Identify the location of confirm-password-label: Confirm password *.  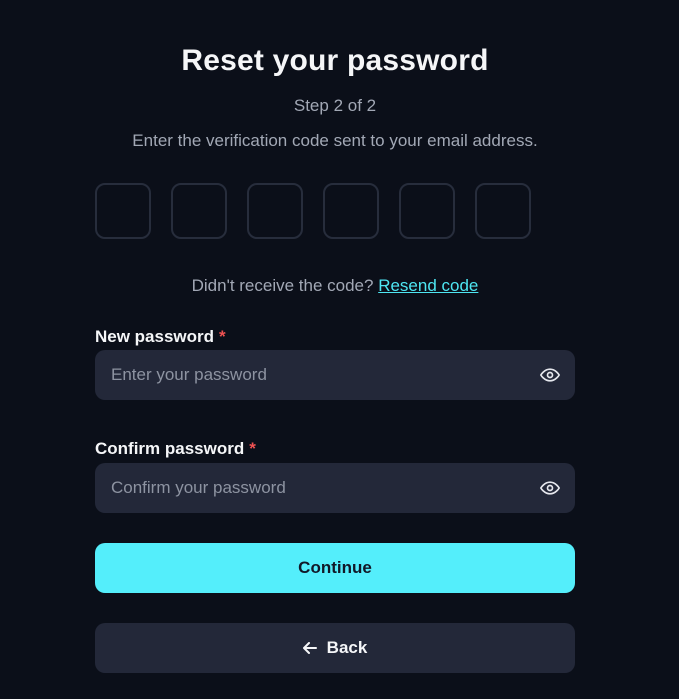
(175, 449).